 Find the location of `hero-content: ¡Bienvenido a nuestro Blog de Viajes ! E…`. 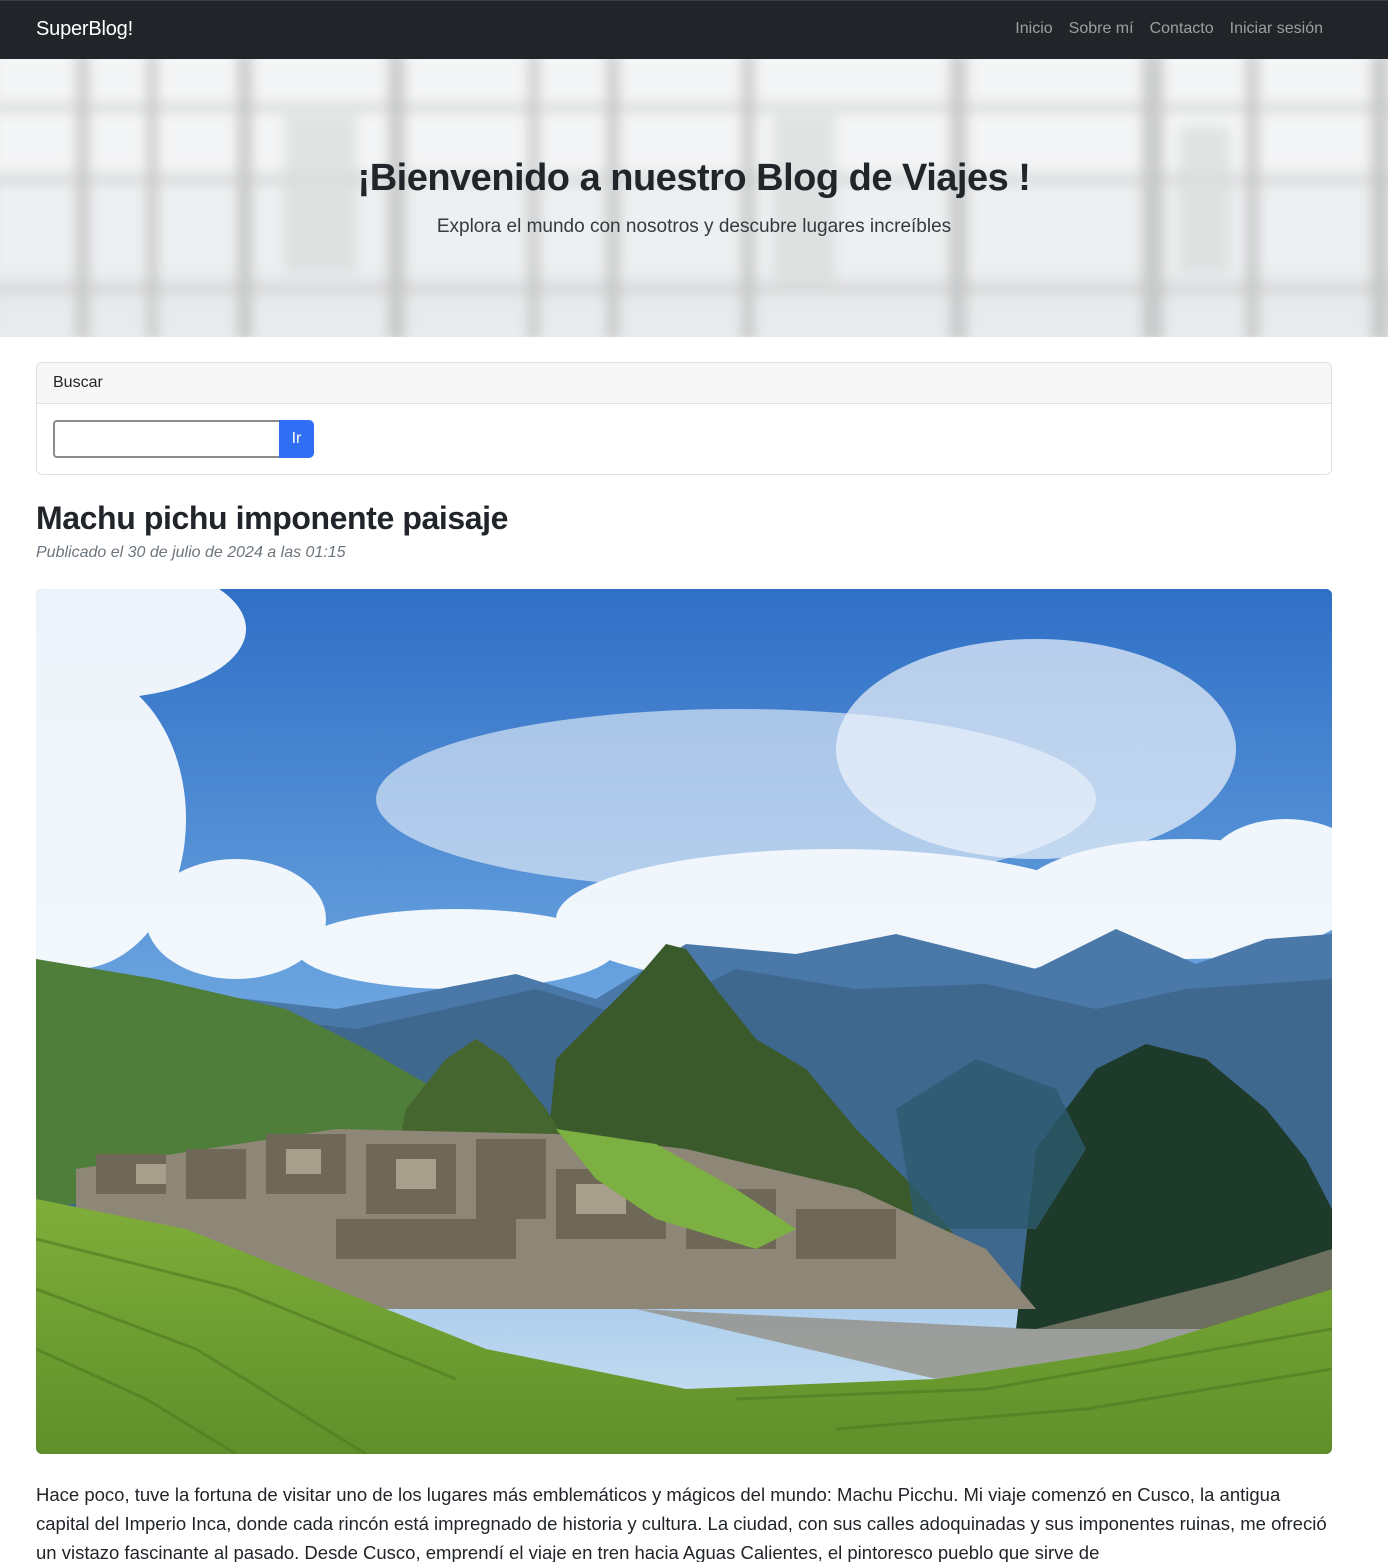

hero-content: ¡Bienvenido a nuestro Blog de Viajes ! E… is located at coordinates (694, 197).